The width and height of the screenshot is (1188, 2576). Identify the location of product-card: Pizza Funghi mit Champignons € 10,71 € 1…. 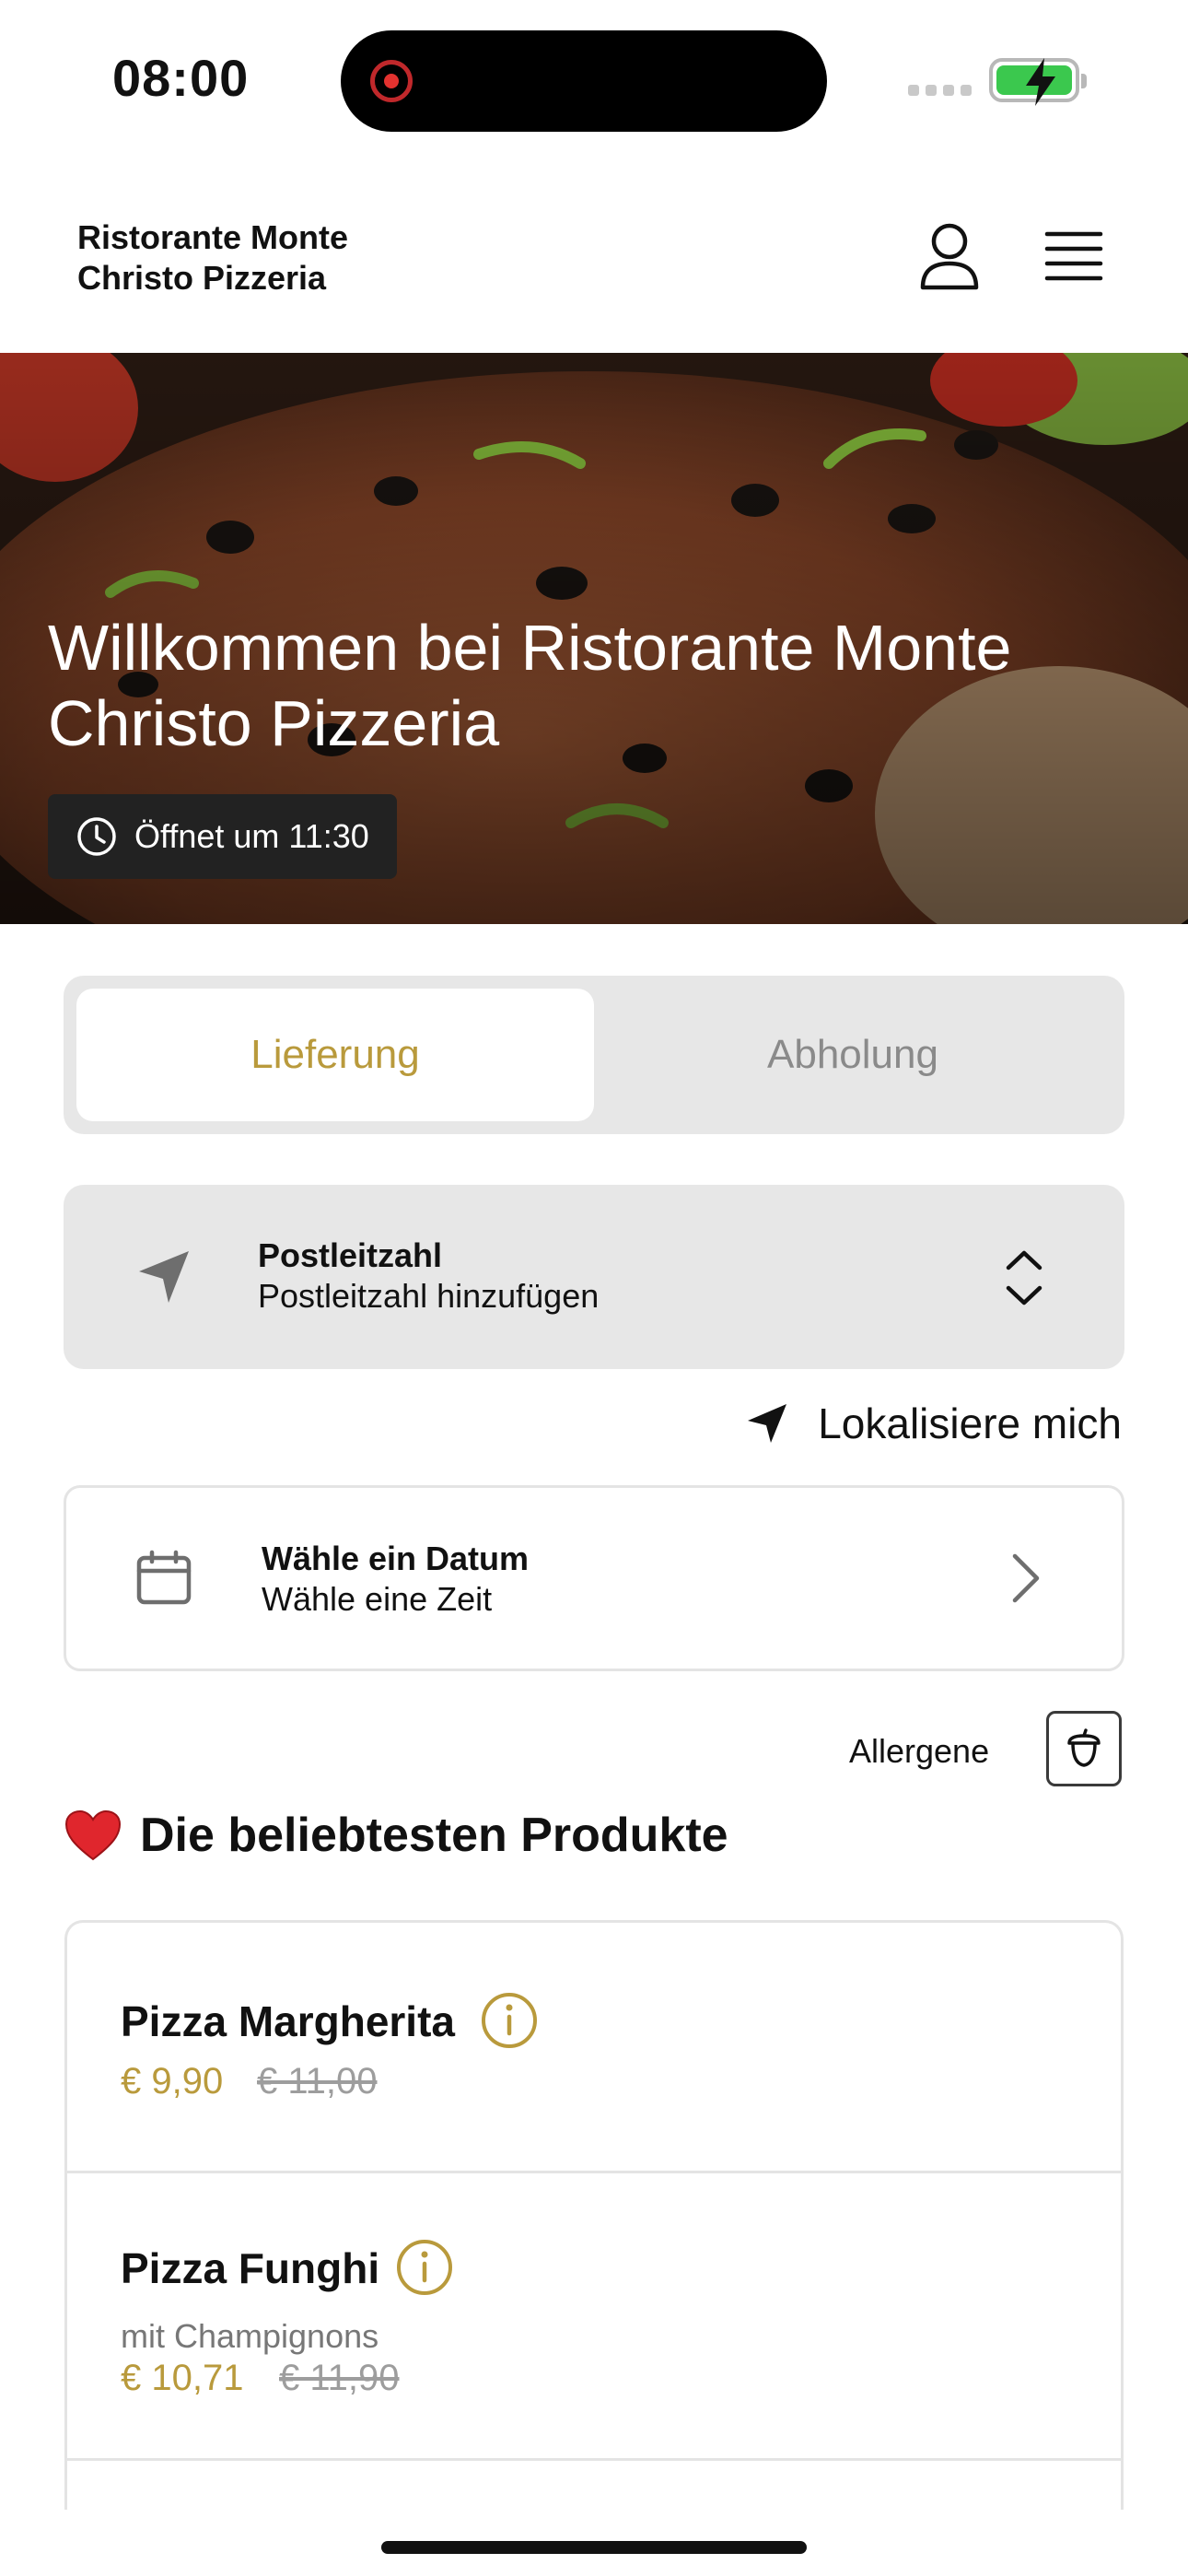
(594, 2317).